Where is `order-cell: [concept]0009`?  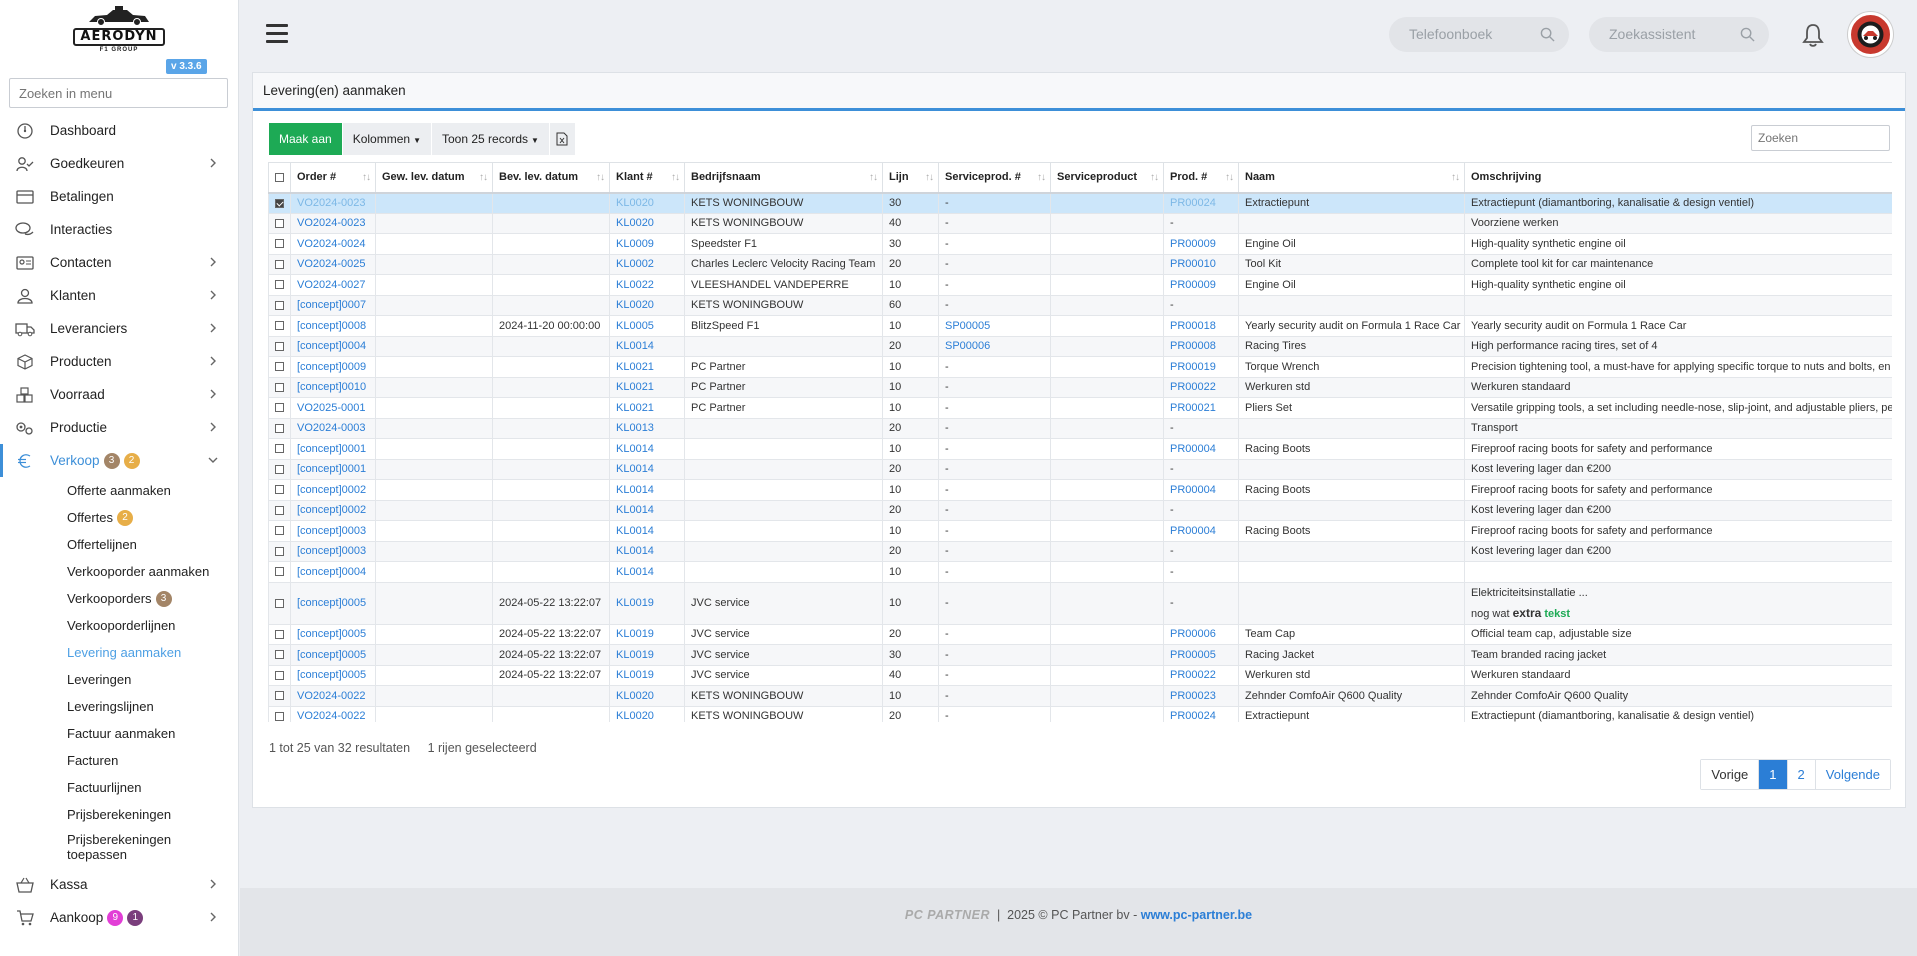
order-cell: [concept]0009 is located at coordinates (333, 367).